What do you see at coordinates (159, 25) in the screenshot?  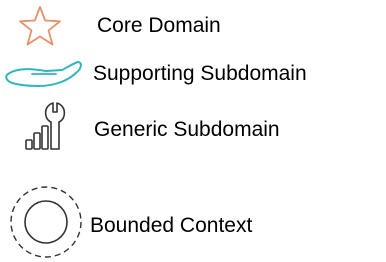 I see `legend-label-core-domain: Core Domain` at bounding box center [159, 25].